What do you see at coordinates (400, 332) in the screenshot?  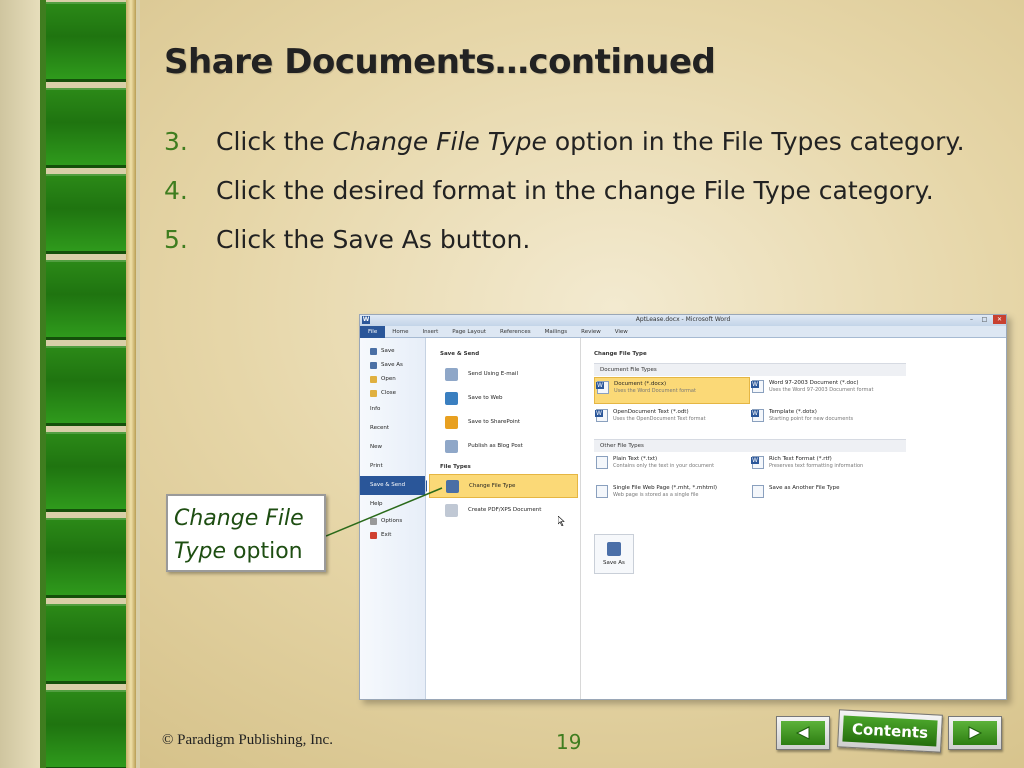 I see `ribbon-tab: Home` at bounding box center [400, 332].